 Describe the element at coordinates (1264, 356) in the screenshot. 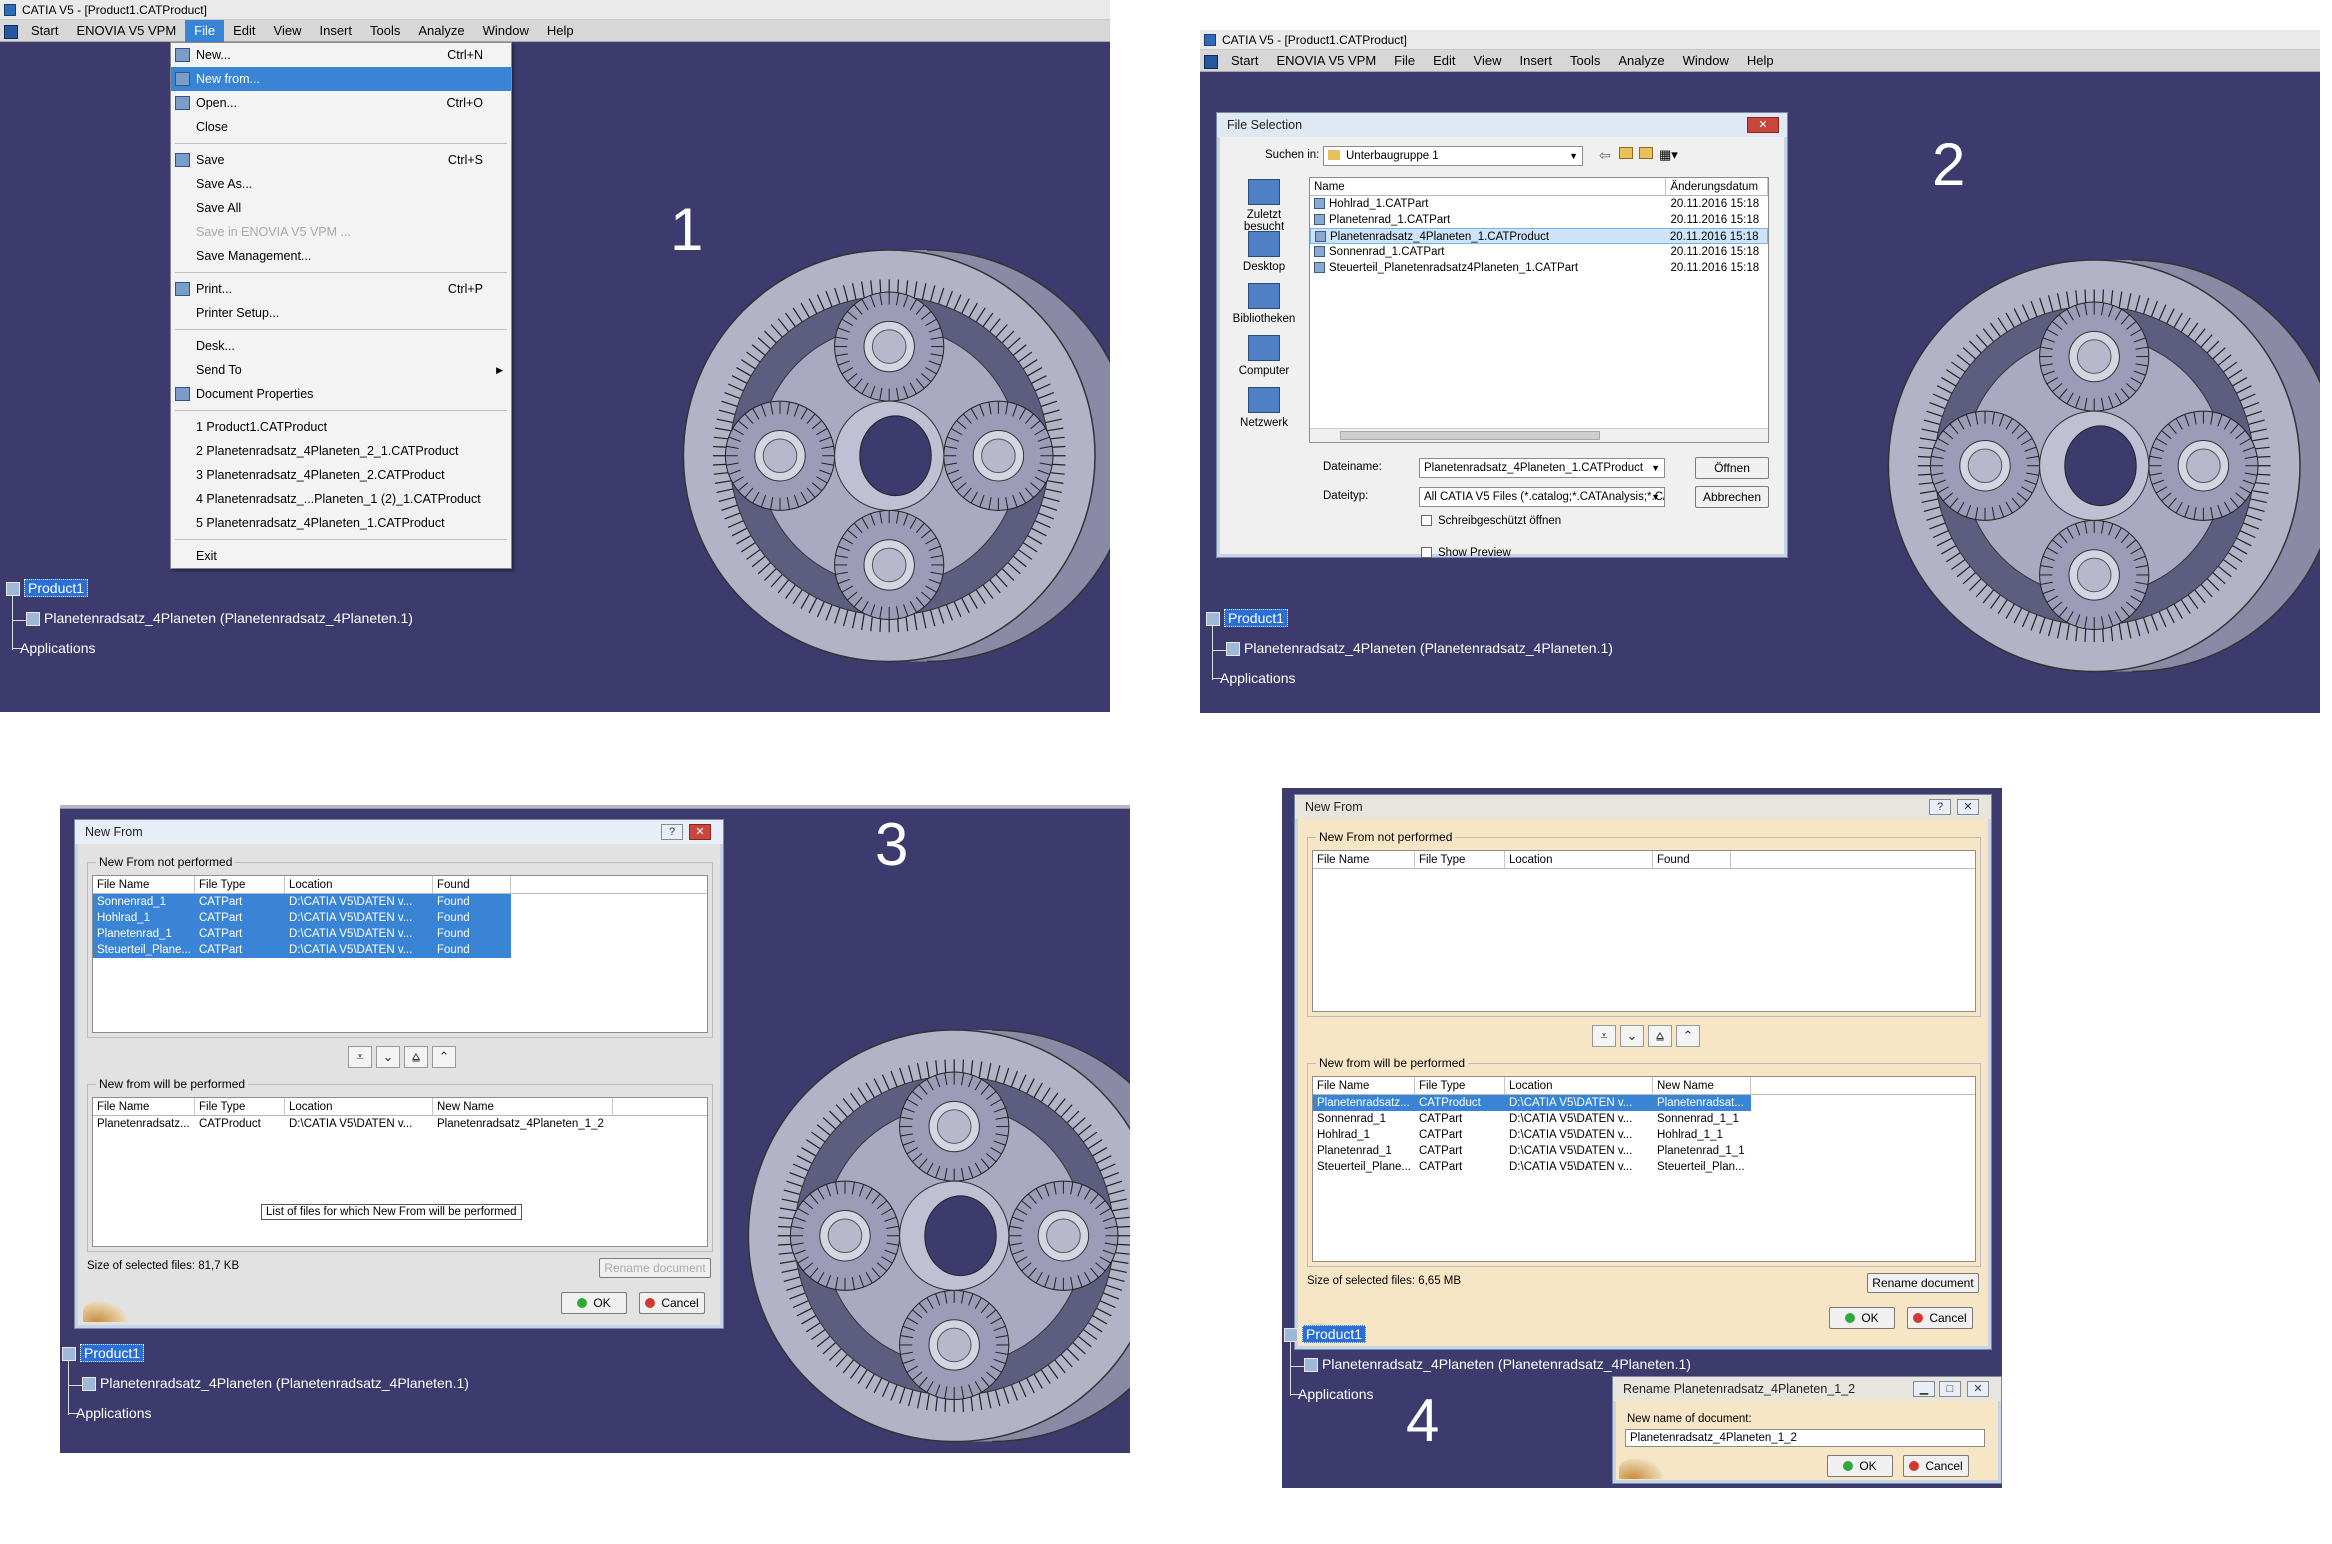

I see `place-computer: Computer` at that location.